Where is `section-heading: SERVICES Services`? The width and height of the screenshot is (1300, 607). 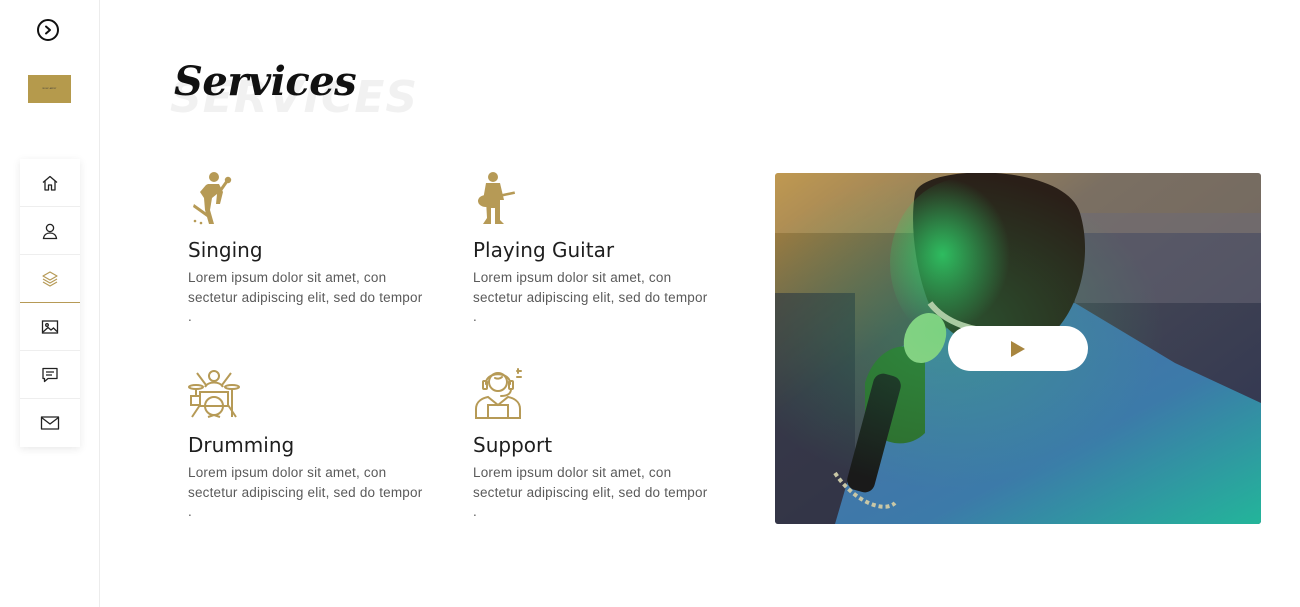
section-heading: SERVICES Services is located at coordinates (320, 93).